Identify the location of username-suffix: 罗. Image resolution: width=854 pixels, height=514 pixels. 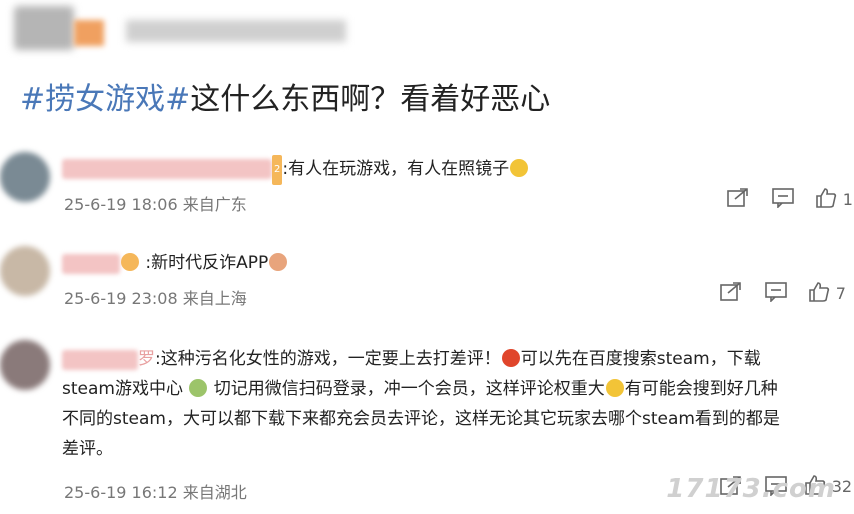
(146, 359).